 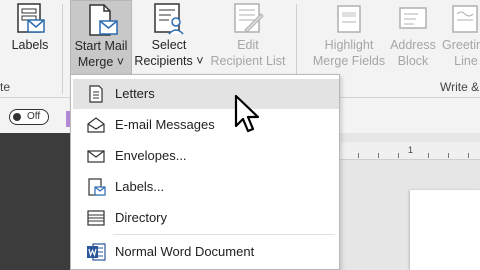 I want to click on labels-icon, so click(x=31, y=18).